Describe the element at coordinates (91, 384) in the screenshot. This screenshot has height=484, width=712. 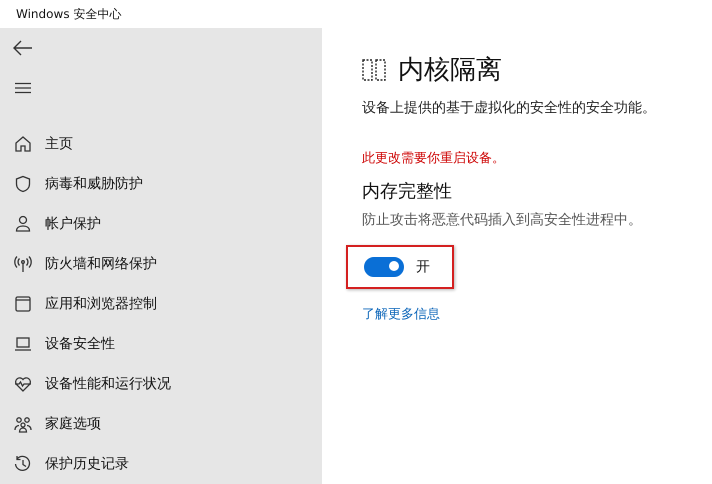
I see `sidebar-item: 设备性能和运行状况` at that location.